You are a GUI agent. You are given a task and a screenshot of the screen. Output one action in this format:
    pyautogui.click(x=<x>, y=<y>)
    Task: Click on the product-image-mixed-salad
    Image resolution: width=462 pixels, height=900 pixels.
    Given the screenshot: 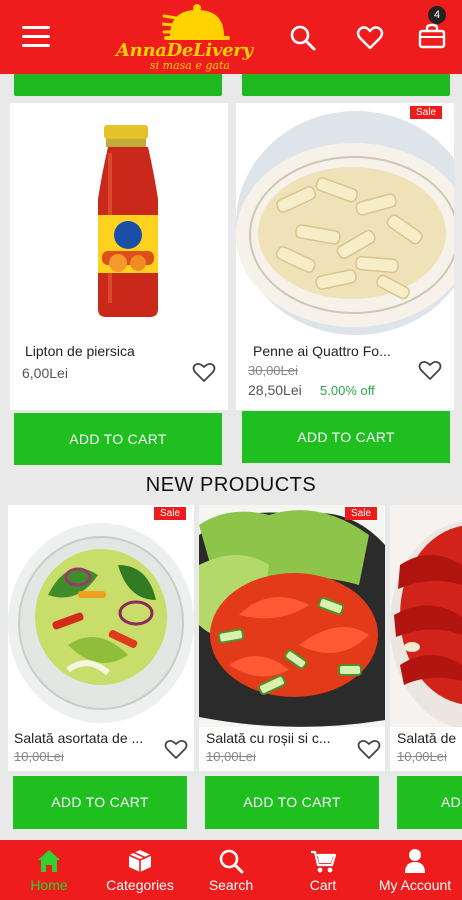 What is the action you would take?
    pyautogui.click(x=101, y=616)
    